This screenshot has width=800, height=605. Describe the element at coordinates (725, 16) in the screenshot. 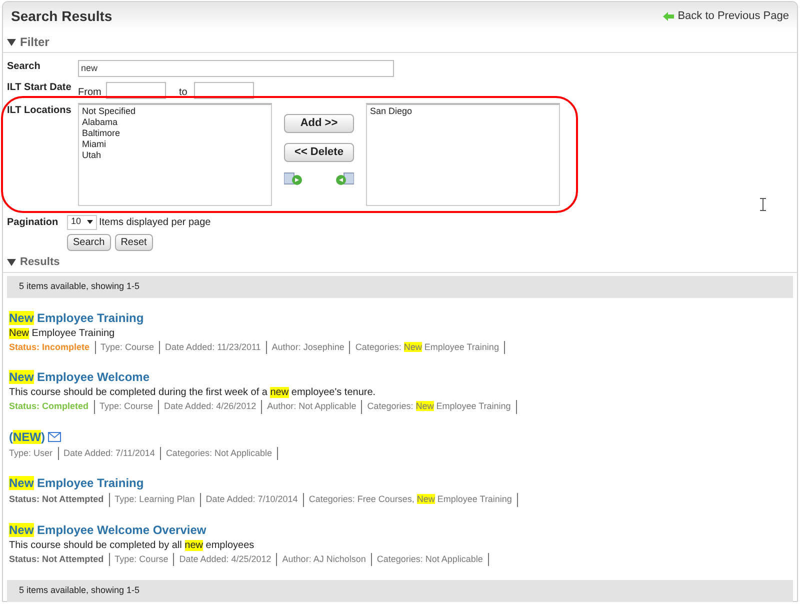

I see `back-link: Back to Previous Page` at that location.